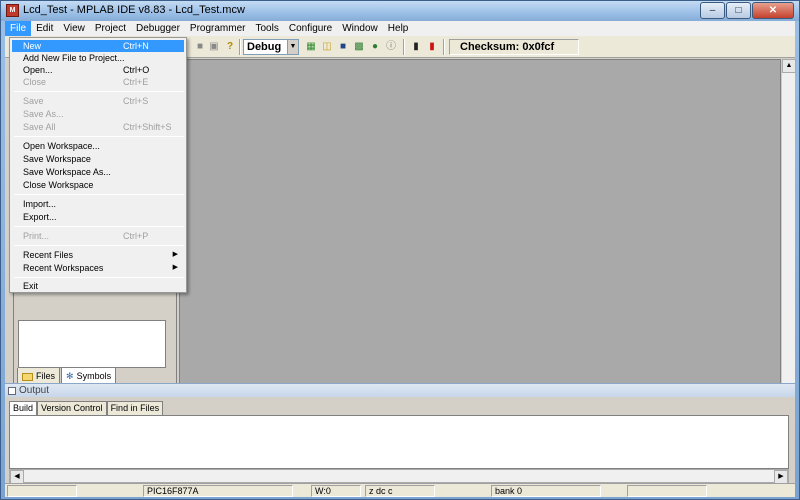  Describe the element at coordinates (375, 47) in the screenshot. I see `make-project-icon: ●` at that location.